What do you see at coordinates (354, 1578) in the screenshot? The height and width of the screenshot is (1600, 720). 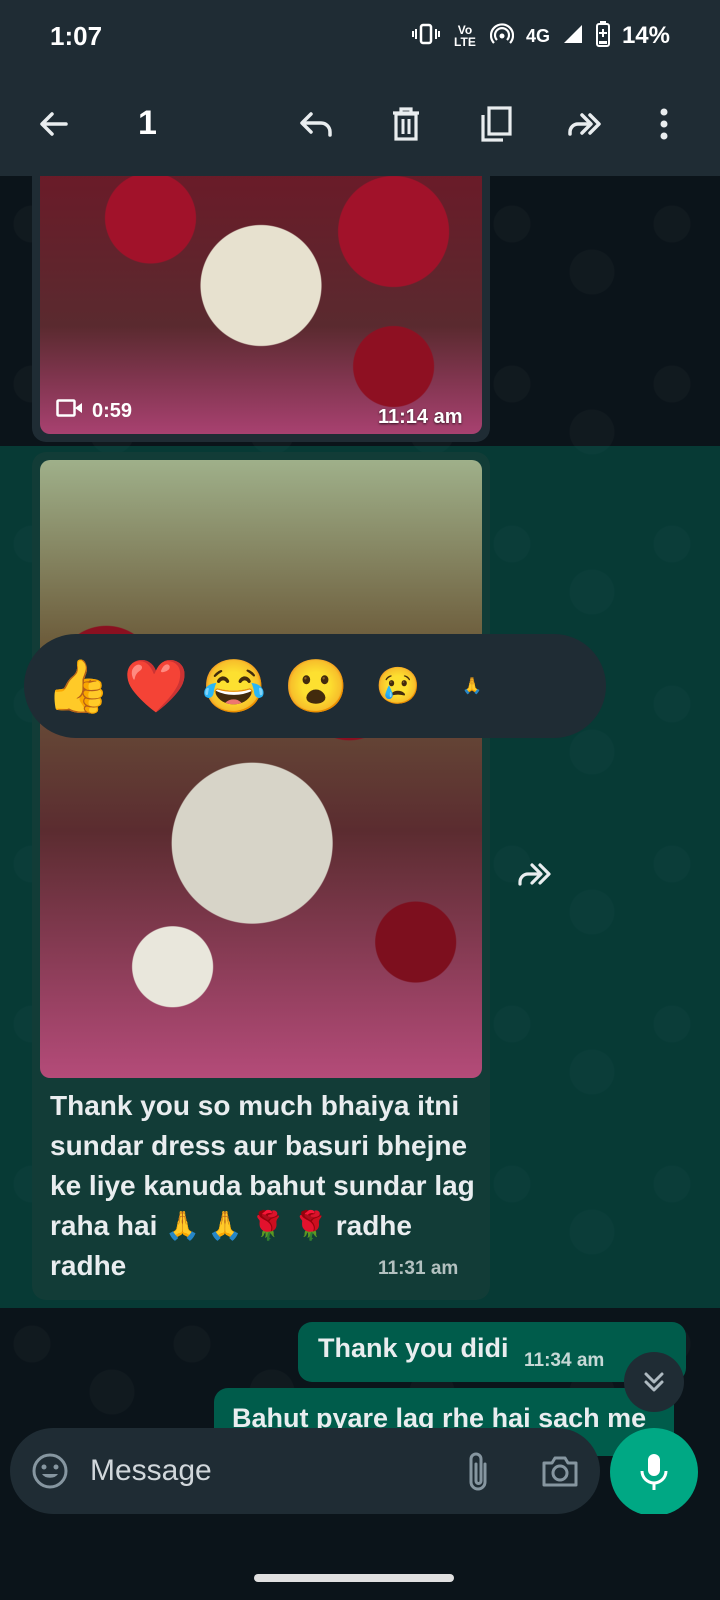 I see `home-gesture-handle` at bounding box center [354, 1578].